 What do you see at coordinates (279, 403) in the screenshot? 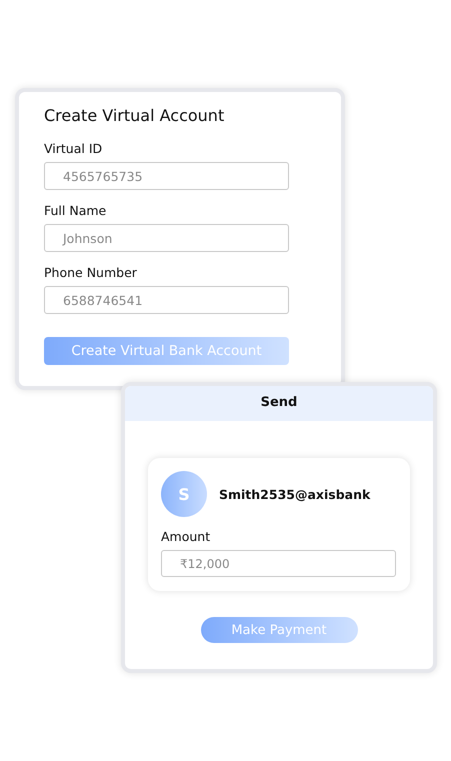
I see `send-header: Send` at bounding box center [279, 403].